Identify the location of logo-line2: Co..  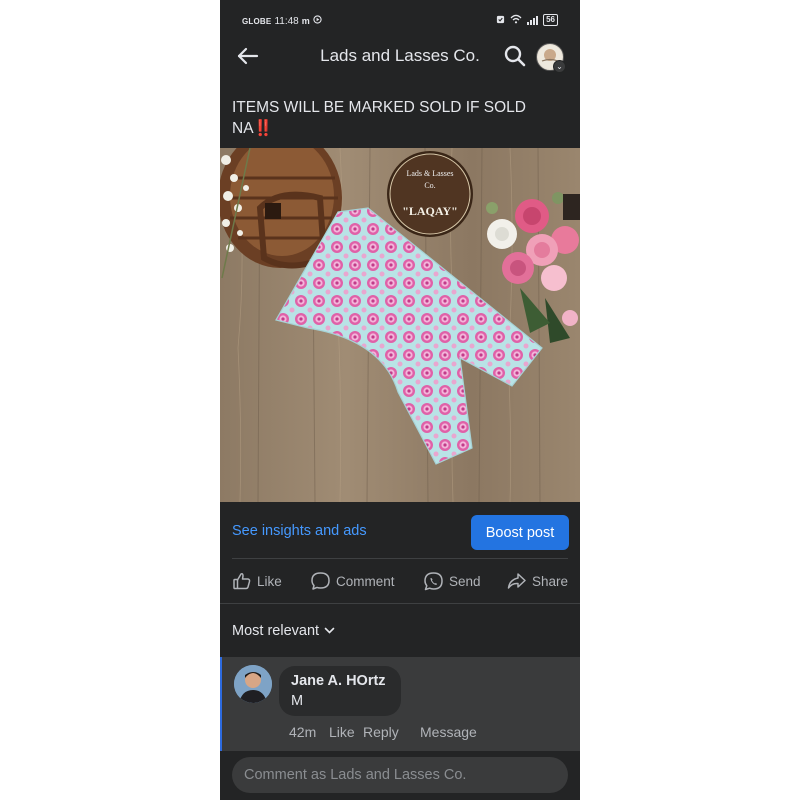
(429, 185).